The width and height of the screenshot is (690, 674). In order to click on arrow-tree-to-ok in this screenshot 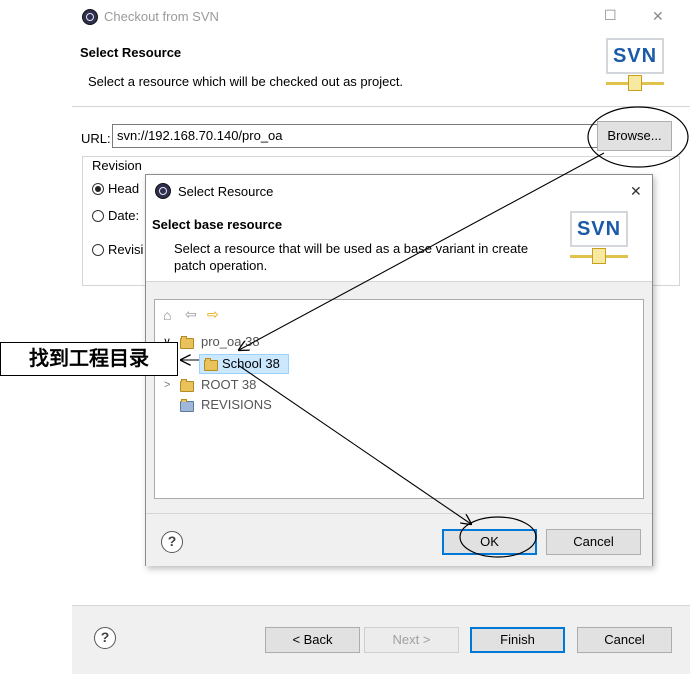, I will do `click(354, 444)`.